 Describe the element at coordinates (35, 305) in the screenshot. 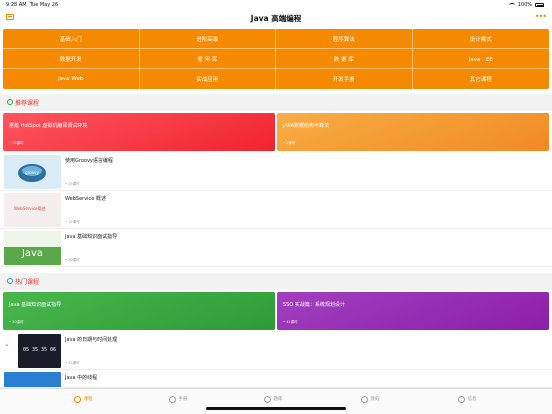

I see `featured-course-title: Java 基础知识面试指导` at that location.